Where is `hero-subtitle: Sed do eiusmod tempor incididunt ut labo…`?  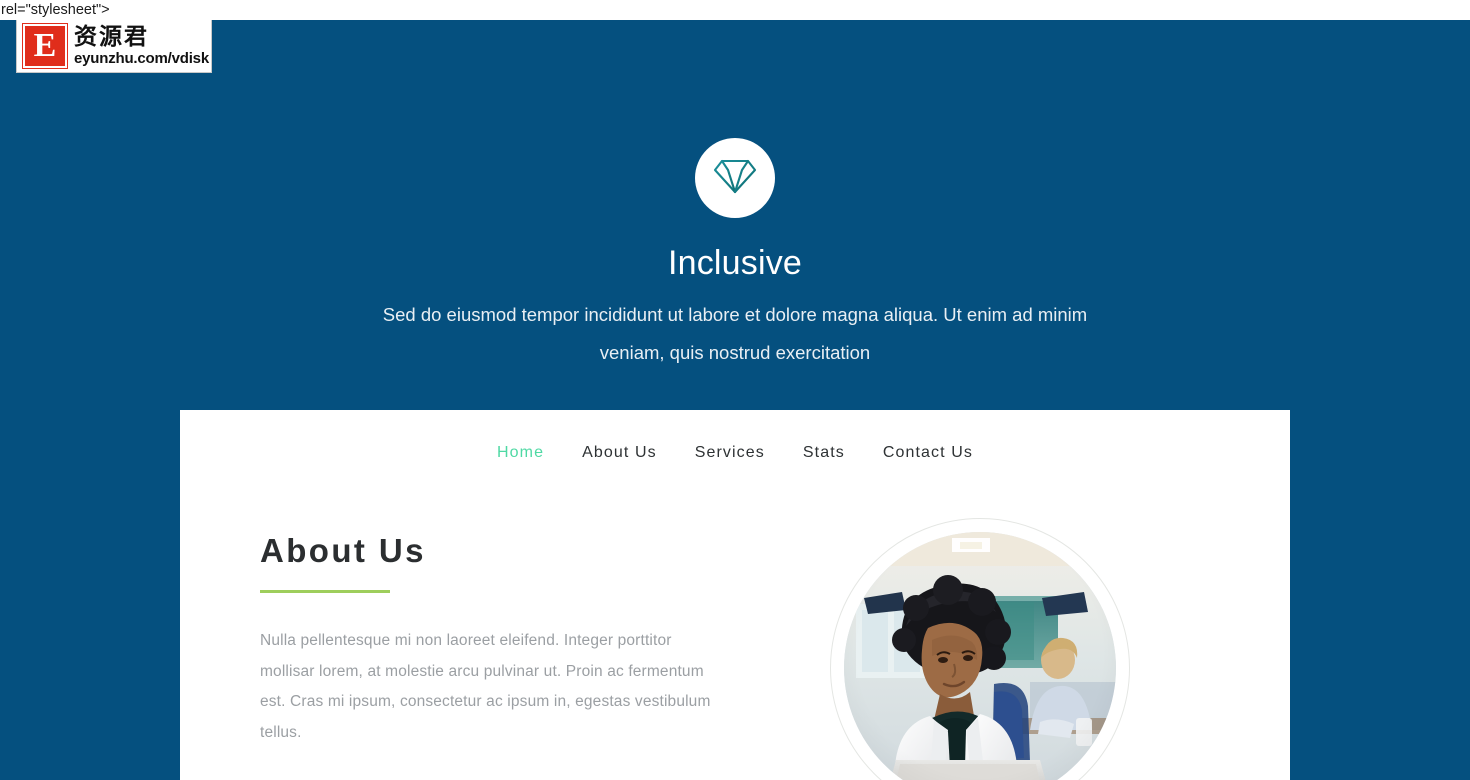 hero-subtitle: Sed do eiusmod tempor incididunt ut labo… is located at coordinates (735, 333).